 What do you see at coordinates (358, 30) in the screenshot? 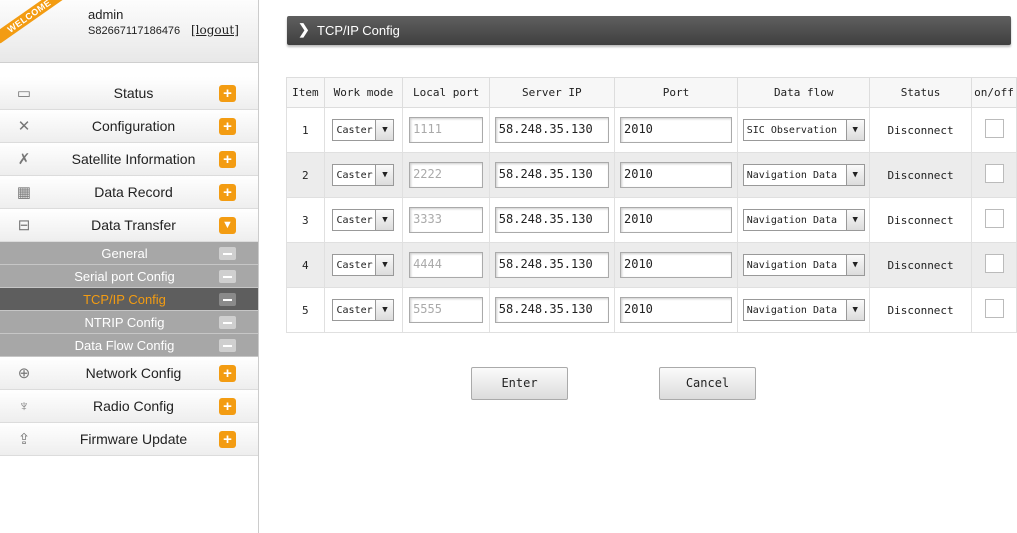
I see `page-title: TCP/IP Config` at bounding box center [358, 30].